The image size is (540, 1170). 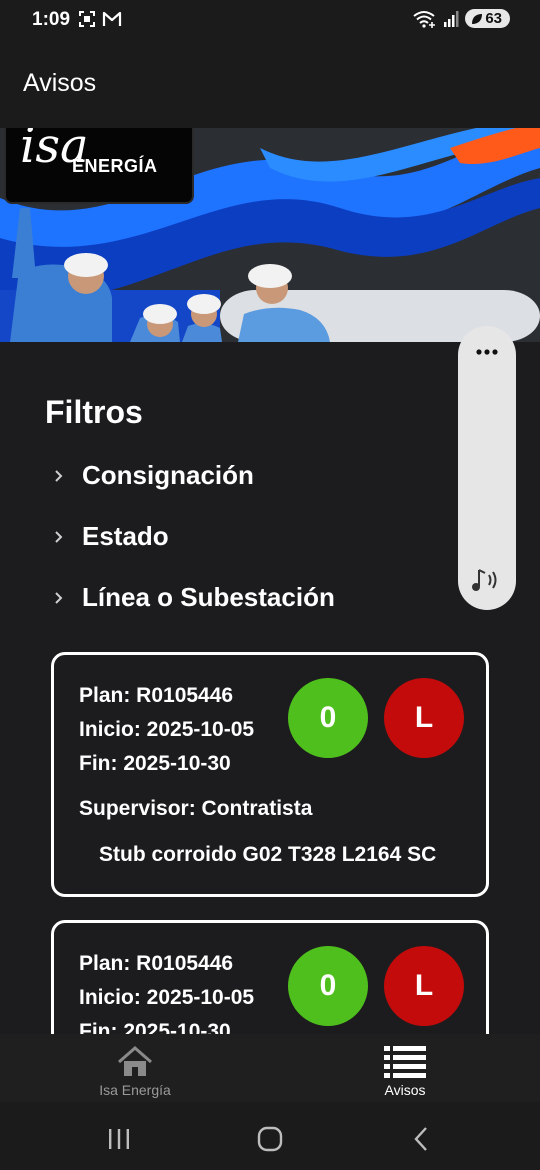 What do you see at coordinates (451, 18) in the screenshot?
I see `signal-icon` at bounding box center [451, 18].